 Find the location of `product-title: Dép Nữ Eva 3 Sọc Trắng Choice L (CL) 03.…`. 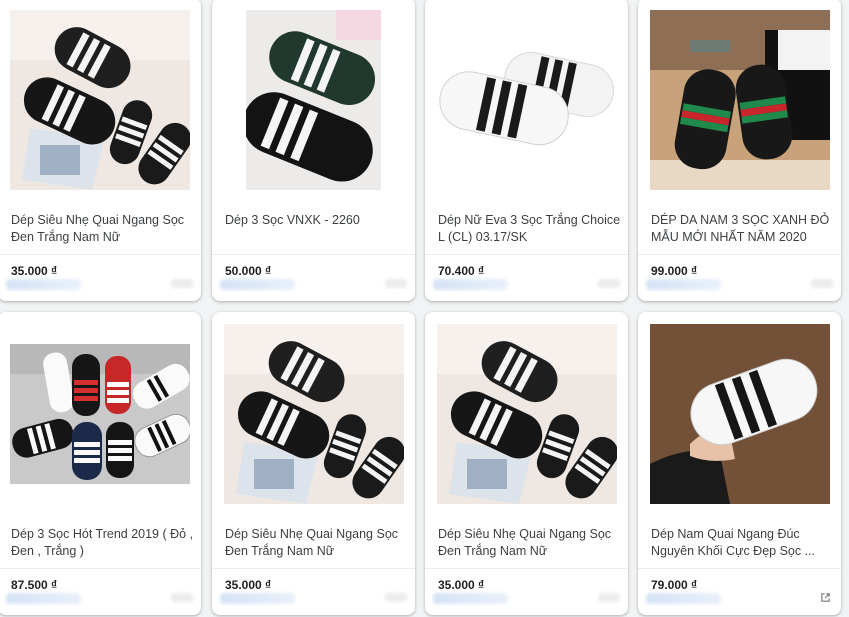

product-title: Dép Nữ Eva 3 Sọc Trắng Choice L (CL) 03.… is located at coordinates (530, 229).